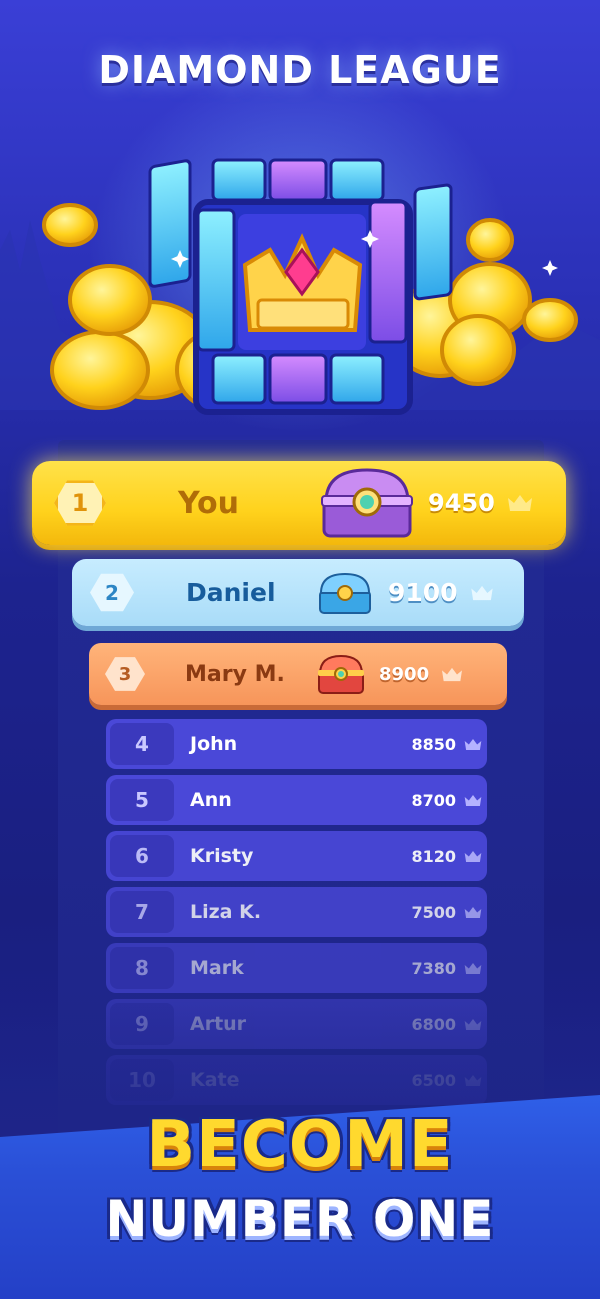  I want to click on player-score: 9450, so click(461, 503).